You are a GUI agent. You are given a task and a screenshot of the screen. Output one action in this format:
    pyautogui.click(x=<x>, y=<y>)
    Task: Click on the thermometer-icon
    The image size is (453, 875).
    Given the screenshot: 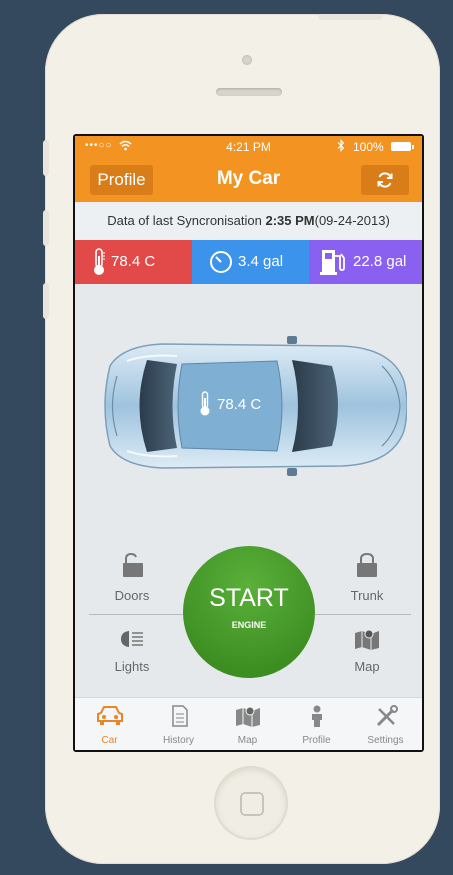 What is the action you would take?
    pyautogui.click(x=99, y=261)
    